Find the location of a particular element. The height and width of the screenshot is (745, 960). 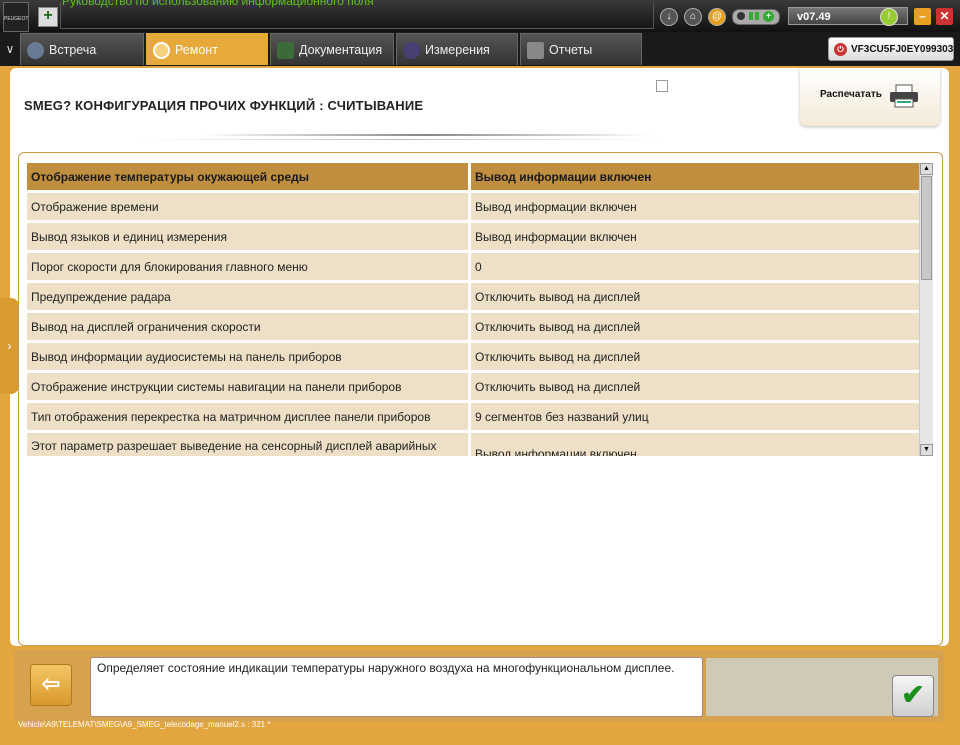

tab-label: Измерения is located at coordinates (457, 50).